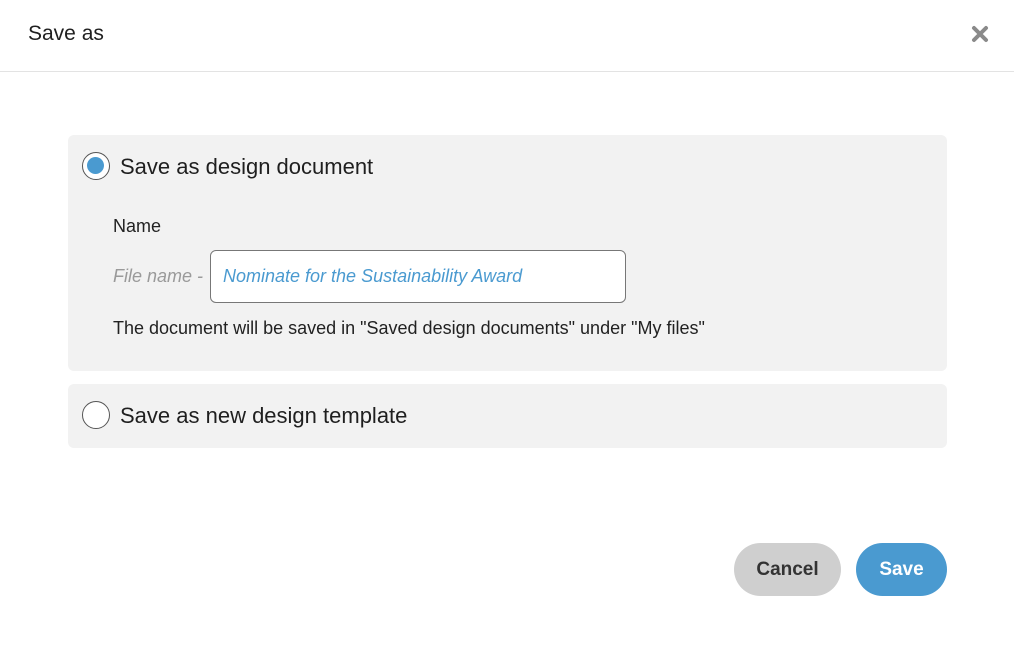 The width and height of the screenshot is (1014, 655). What do you see at coordinates (137, 226) in the screenshot?
I see `name-label: Name` at bounding box center [137, 226].